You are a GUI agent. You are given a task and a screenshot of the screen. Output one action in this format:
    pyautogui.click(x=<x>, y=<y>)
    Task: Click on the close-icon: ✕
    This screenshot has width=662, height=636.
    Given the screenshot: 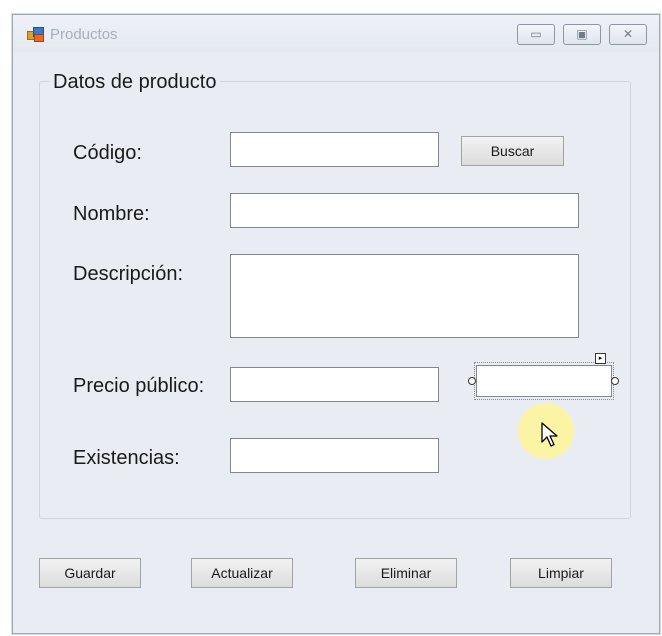 What is the action you would take?
    pyautogui.click(x=628, y=34)
    